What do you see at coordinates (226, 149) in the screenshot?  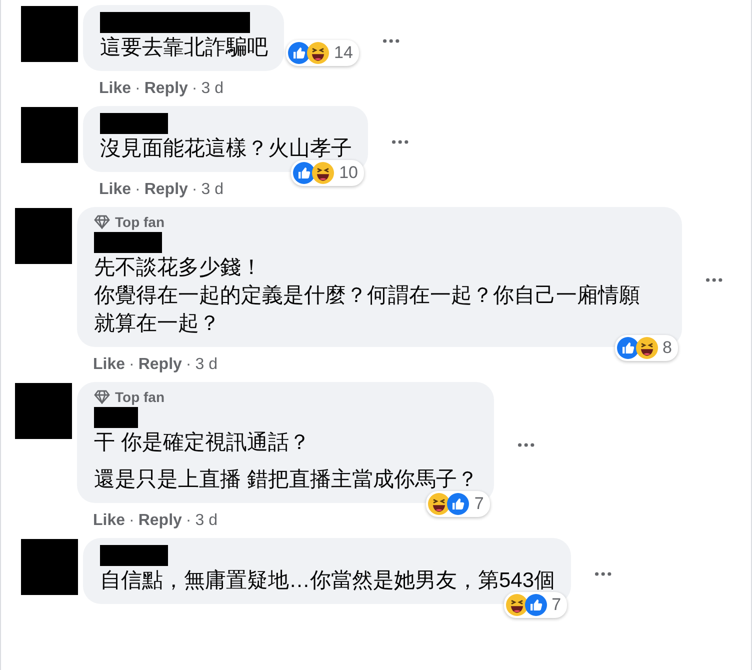 I see `comment-text: 沒見面能花這樣？火山孝子` at bounding box center [226, 149].